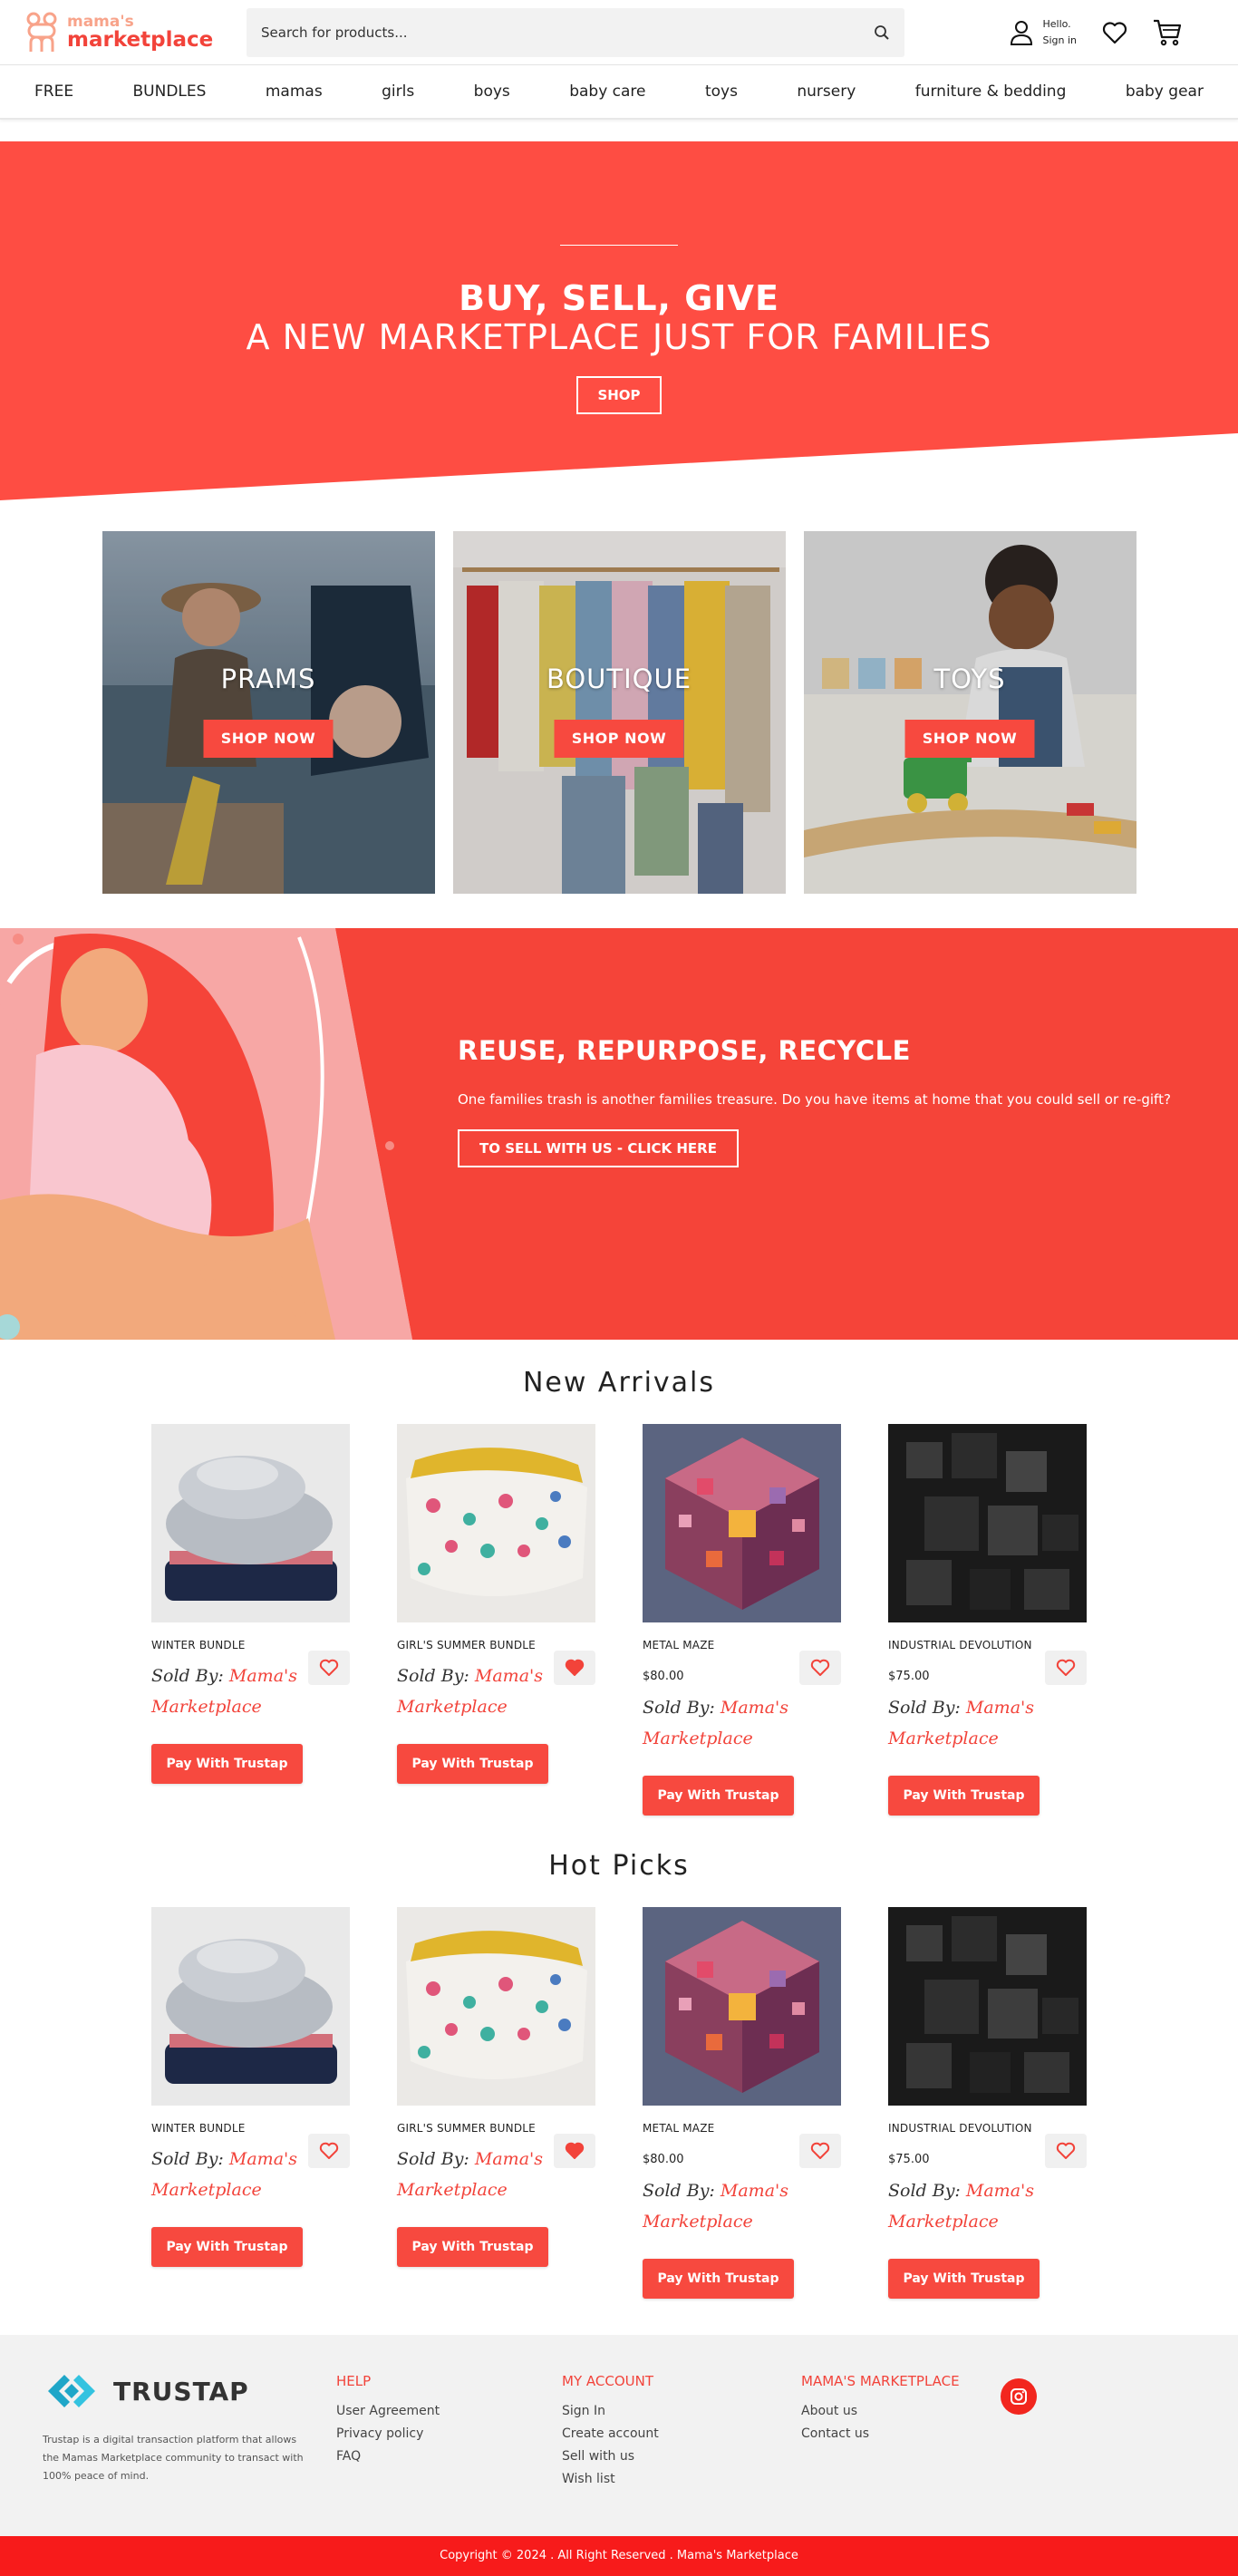 The image size is (1238, 2576). Describe the element at coordinates (388, 2411) in the screenshot. I see `footer-link-user-agreement: User Agreement` at that location.